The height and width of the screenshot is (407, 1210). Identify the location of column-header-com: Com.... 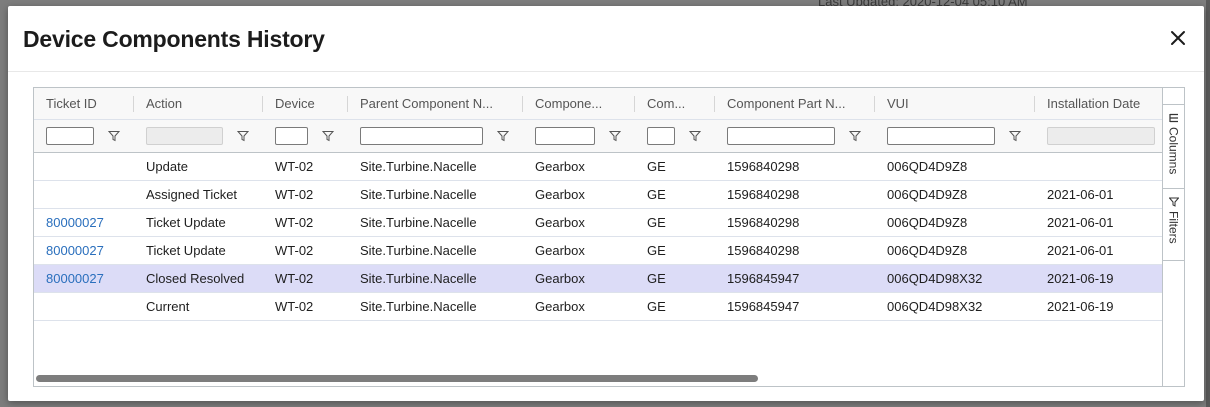
(675, 103).